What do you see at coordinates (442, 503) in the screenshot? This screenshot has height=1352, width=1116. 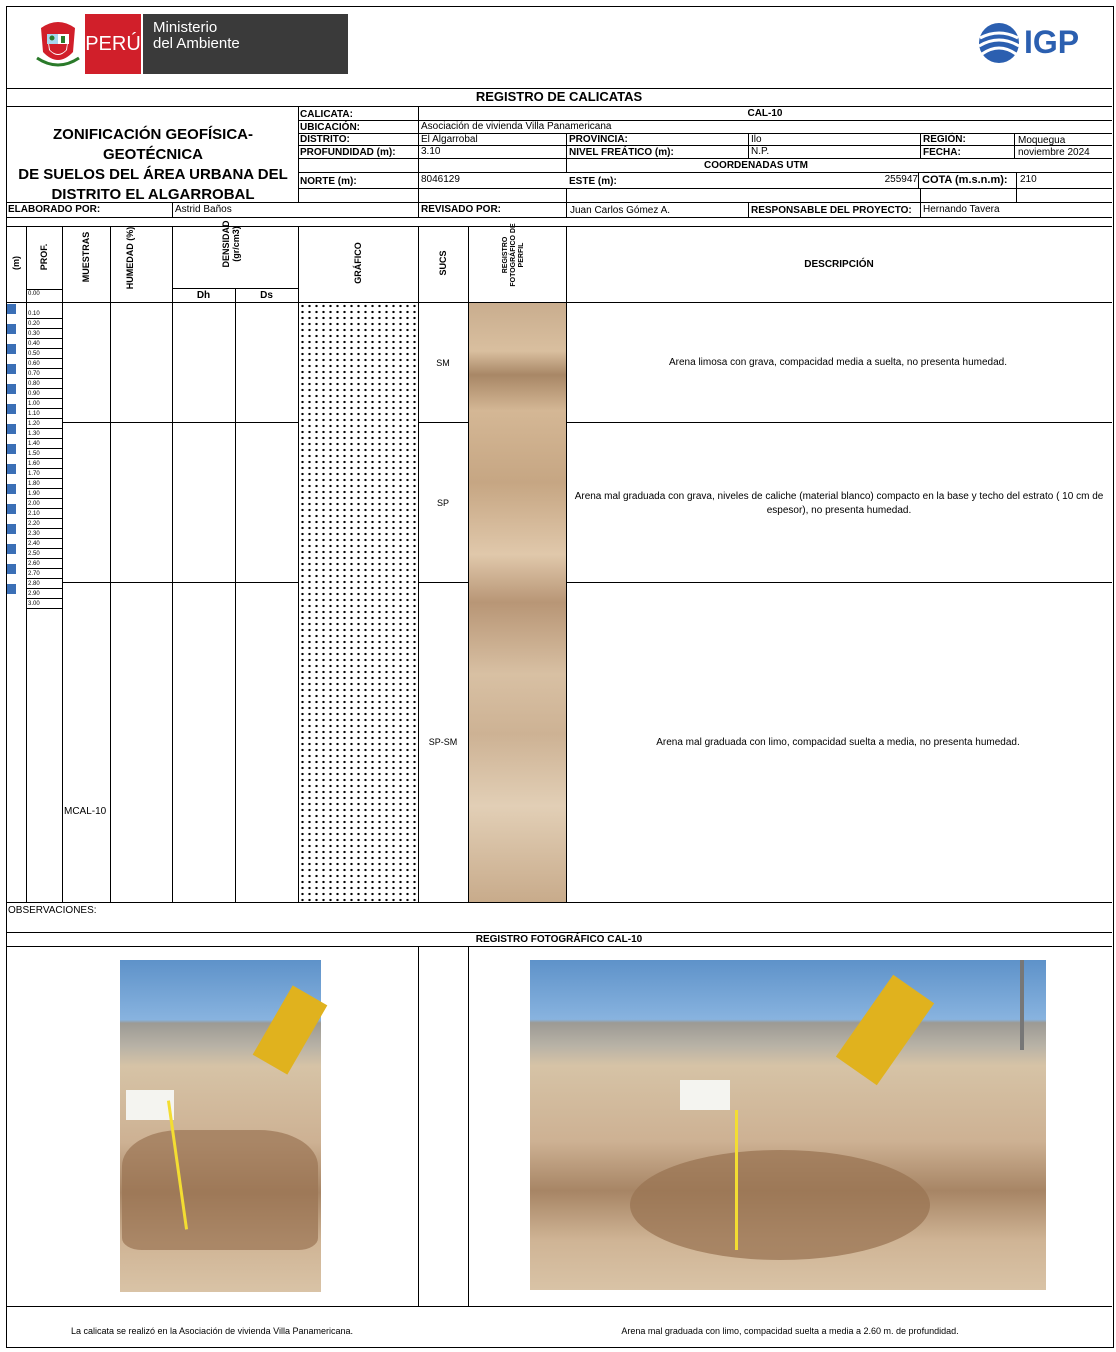 I see `sucs-layer-2: SP` at bounding box center [442, 503].